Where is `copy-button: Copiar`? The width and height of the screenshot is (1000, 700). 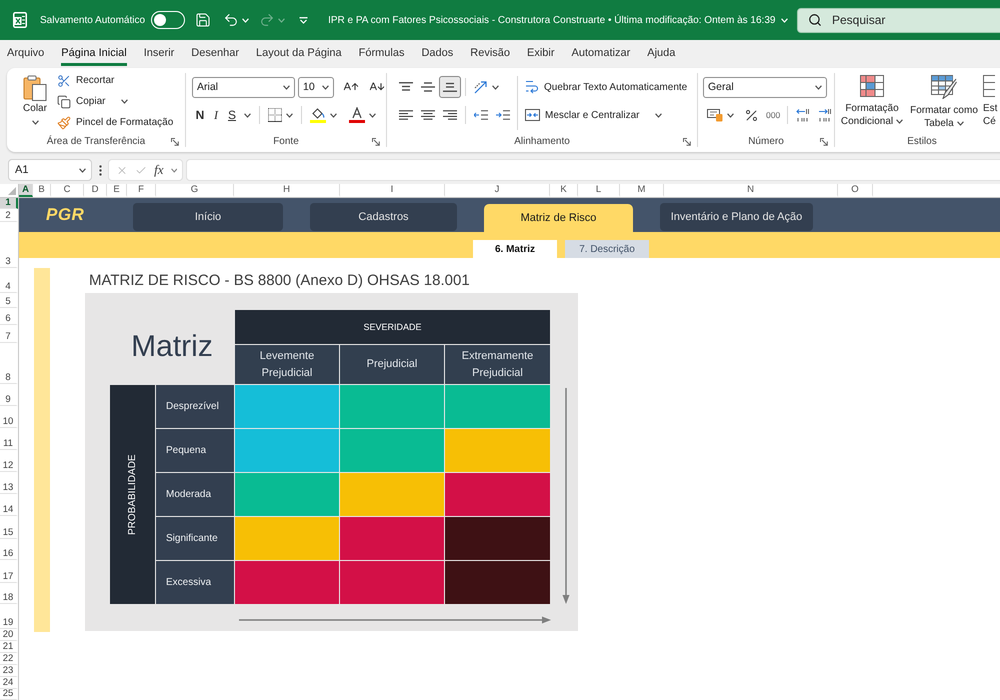 copy-button: Copiar is located at coordinates (81, 101).